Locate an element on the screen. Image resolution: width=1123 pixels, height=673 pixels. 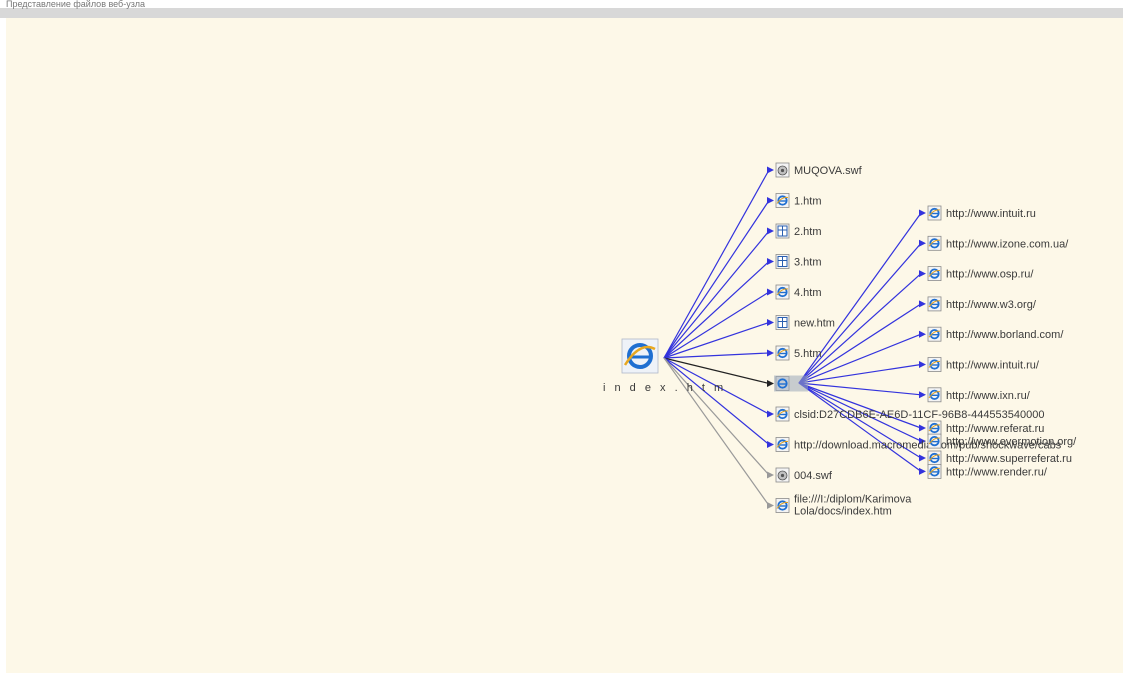
level2-node-7-web-page-icon is located at coordinates (934, 428).